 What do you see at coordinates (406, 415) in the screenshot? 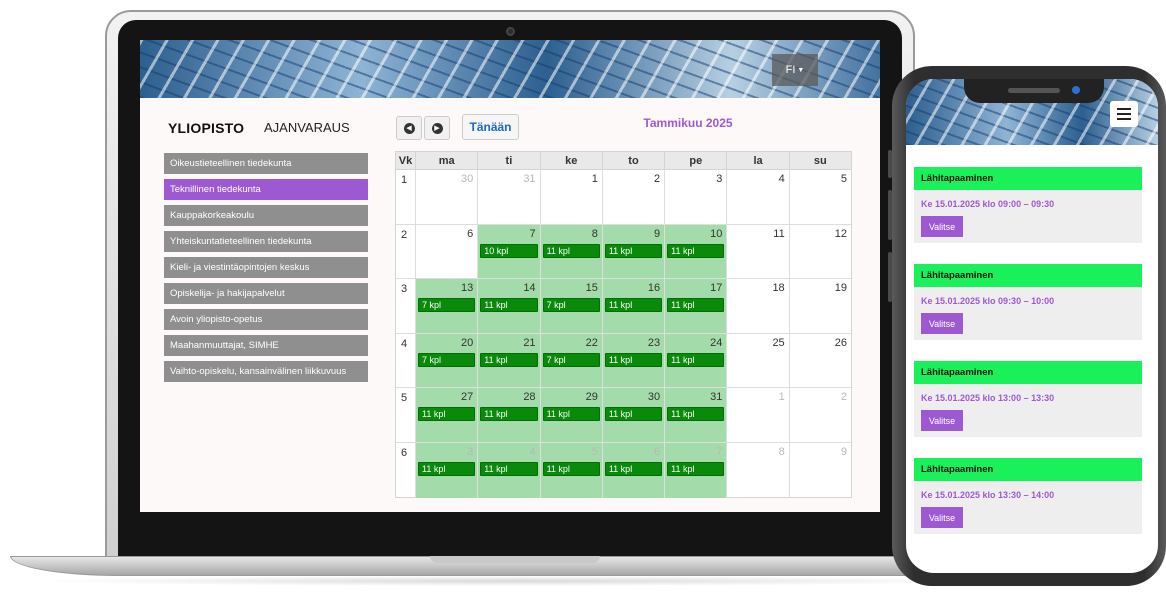
I see `week-number: 5` at bounding box center [406, 415].